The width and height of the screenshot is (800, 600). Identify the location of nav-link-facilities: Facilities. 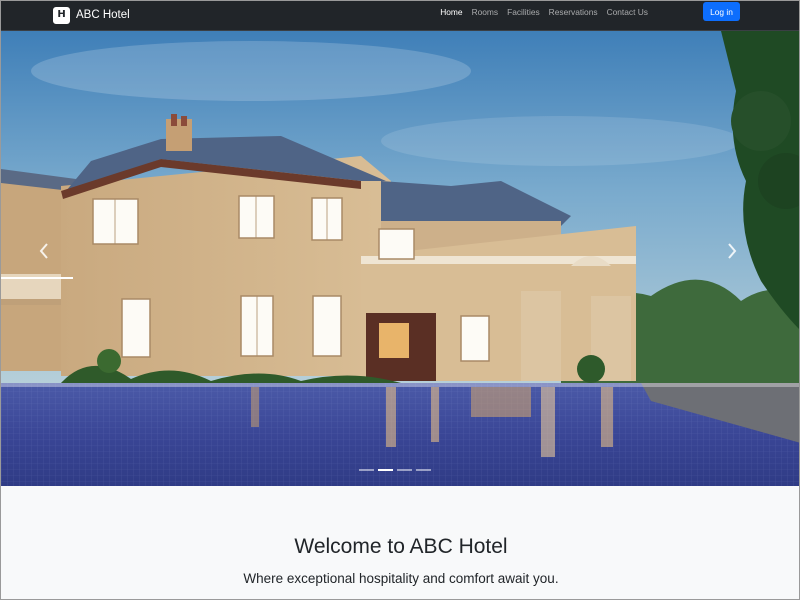
(523, 12).